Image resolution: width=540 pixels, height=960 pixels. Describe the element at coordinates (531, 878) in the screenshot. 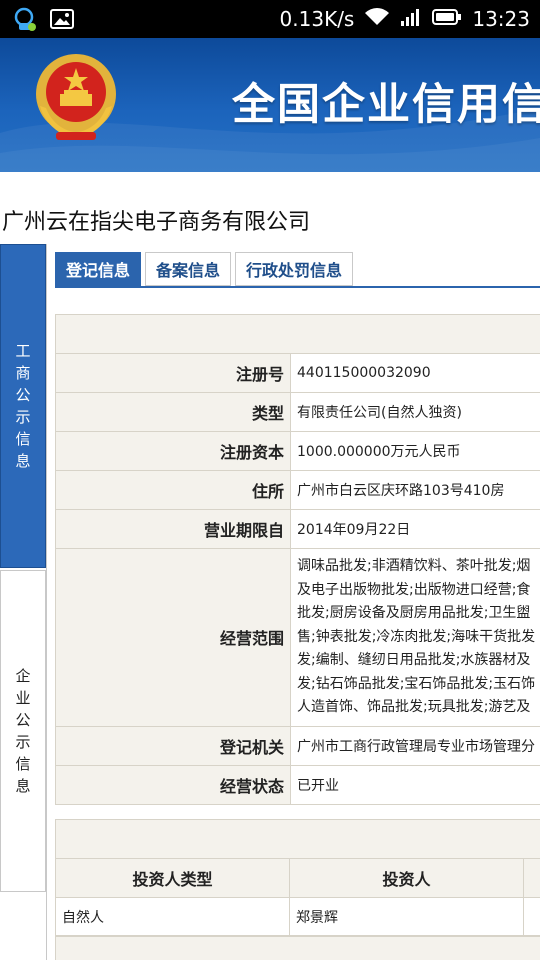

I see `column-header-more` at that location.